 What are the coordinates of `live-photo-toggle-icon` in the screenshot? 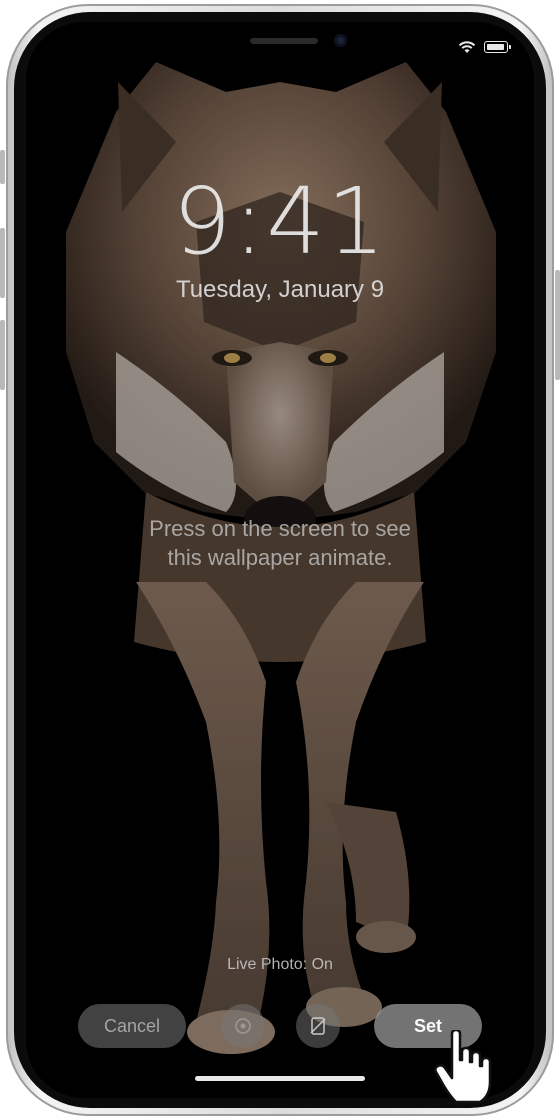 It's located at (318, 1026).